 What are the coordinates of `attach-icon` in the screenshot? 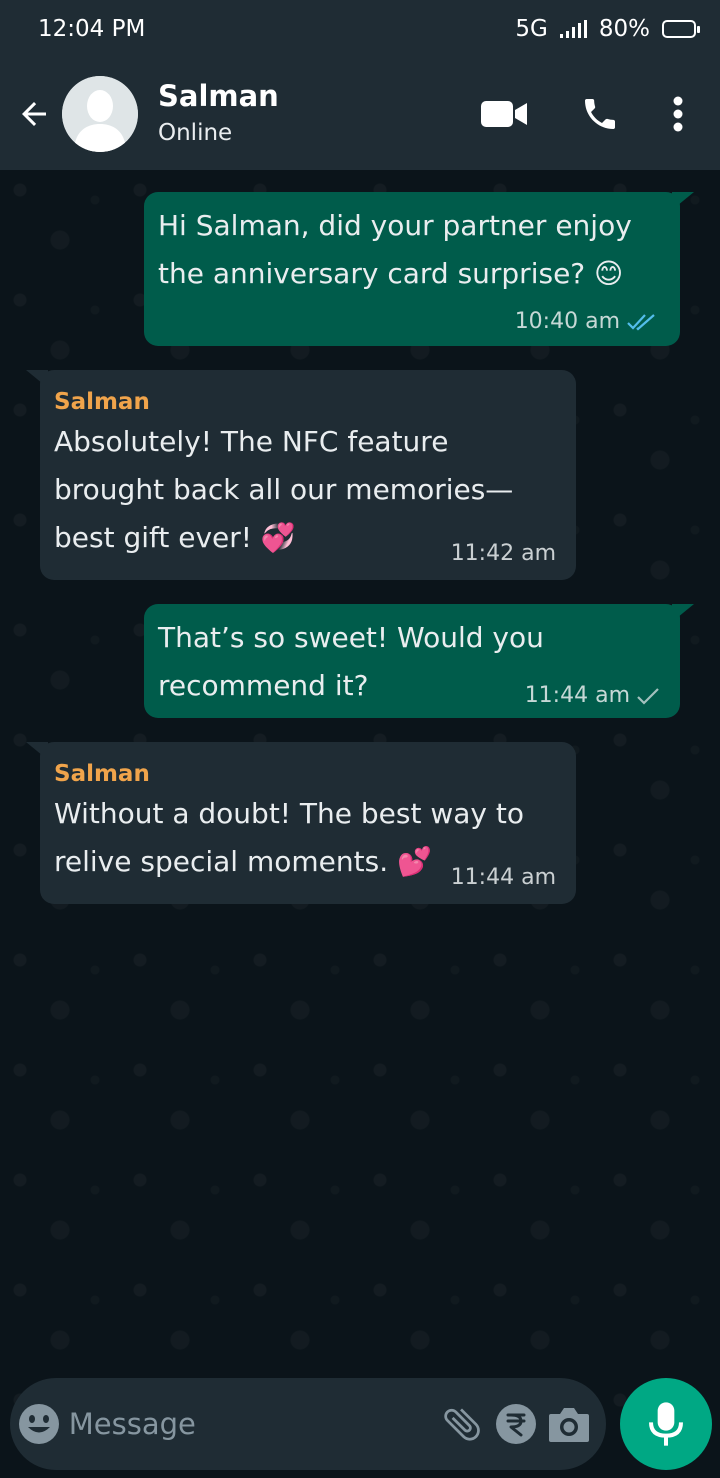 It's located at (462, 1424).